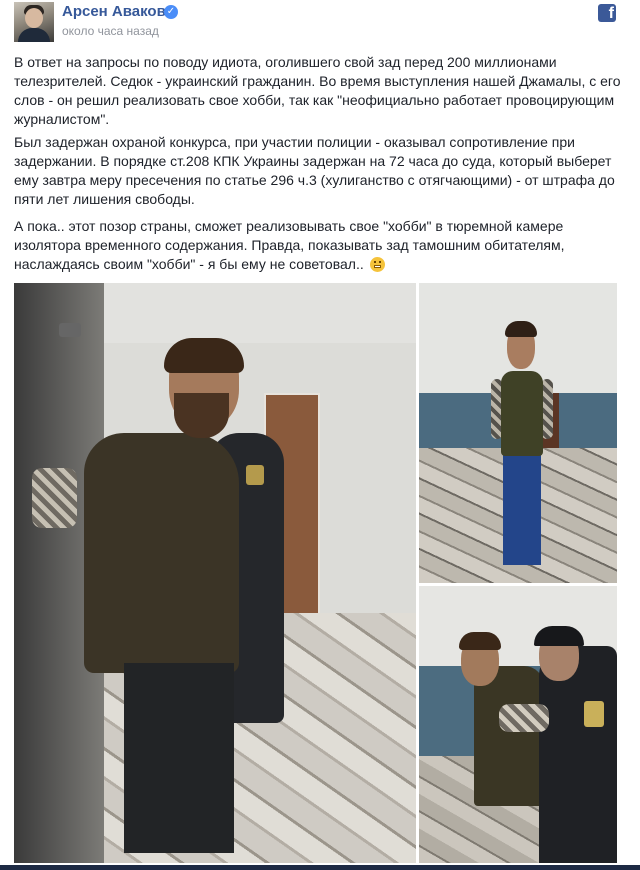 The width and height of the screenshot is (640, 870). I want to click on author-name: Арсен Аваков, so click(114, 11).